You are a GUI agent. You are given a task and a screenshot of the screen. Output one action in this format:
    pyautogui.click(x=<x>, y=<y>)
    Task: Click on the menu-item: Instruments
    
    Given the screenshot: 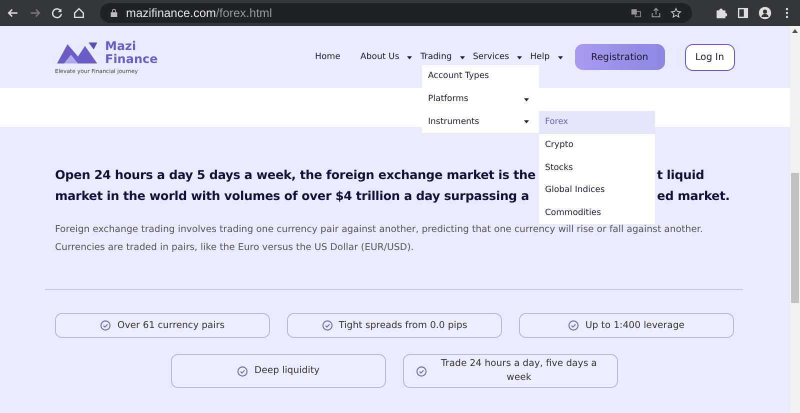 What is the action you would take?
    pyautogui.click(x=454, y=121)
    